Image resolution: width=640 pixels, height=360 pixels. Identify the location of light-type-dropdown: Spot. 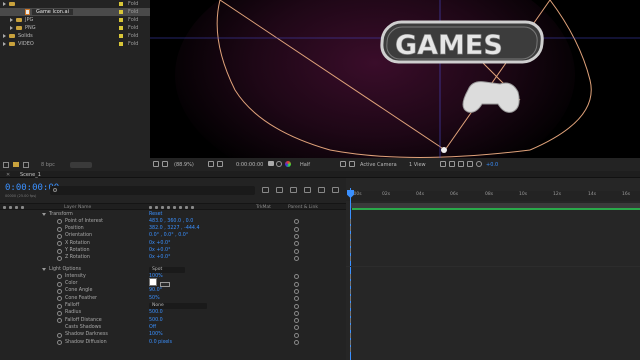
(167, 269).